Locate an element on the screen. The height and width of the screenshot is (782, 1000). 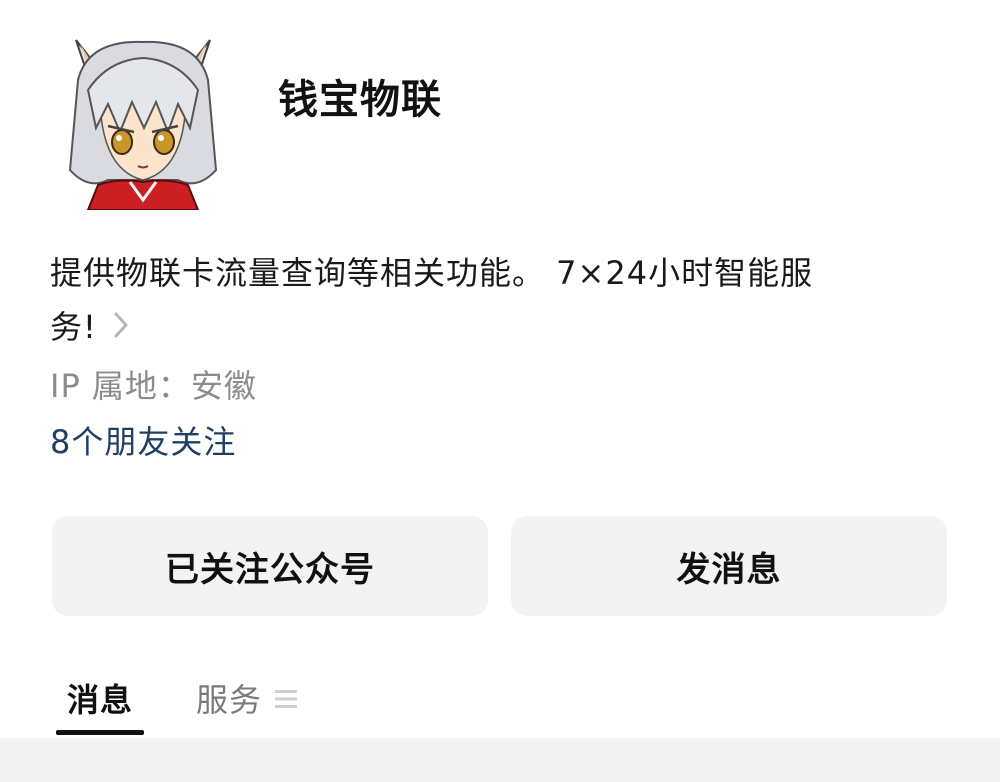
tab-services: 服务 is located at coordinates (247, 700).